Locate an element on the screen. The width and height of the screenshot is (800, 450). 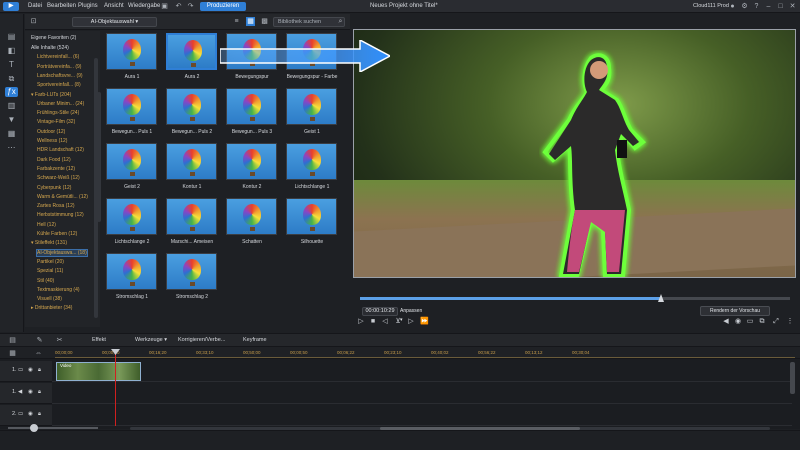
title-room-icon: T is located at coordinates (11, 65).